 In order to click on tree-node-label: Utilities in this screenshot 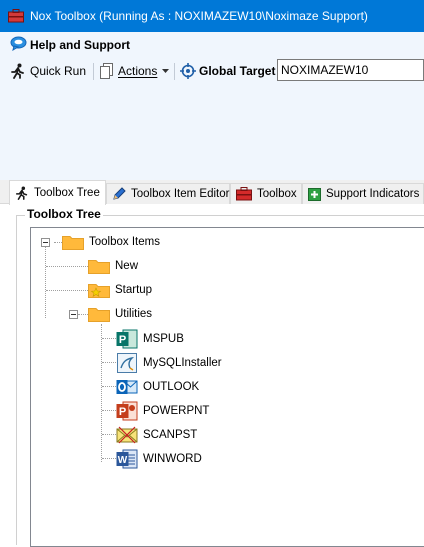, I will do `click(134, 314)`.